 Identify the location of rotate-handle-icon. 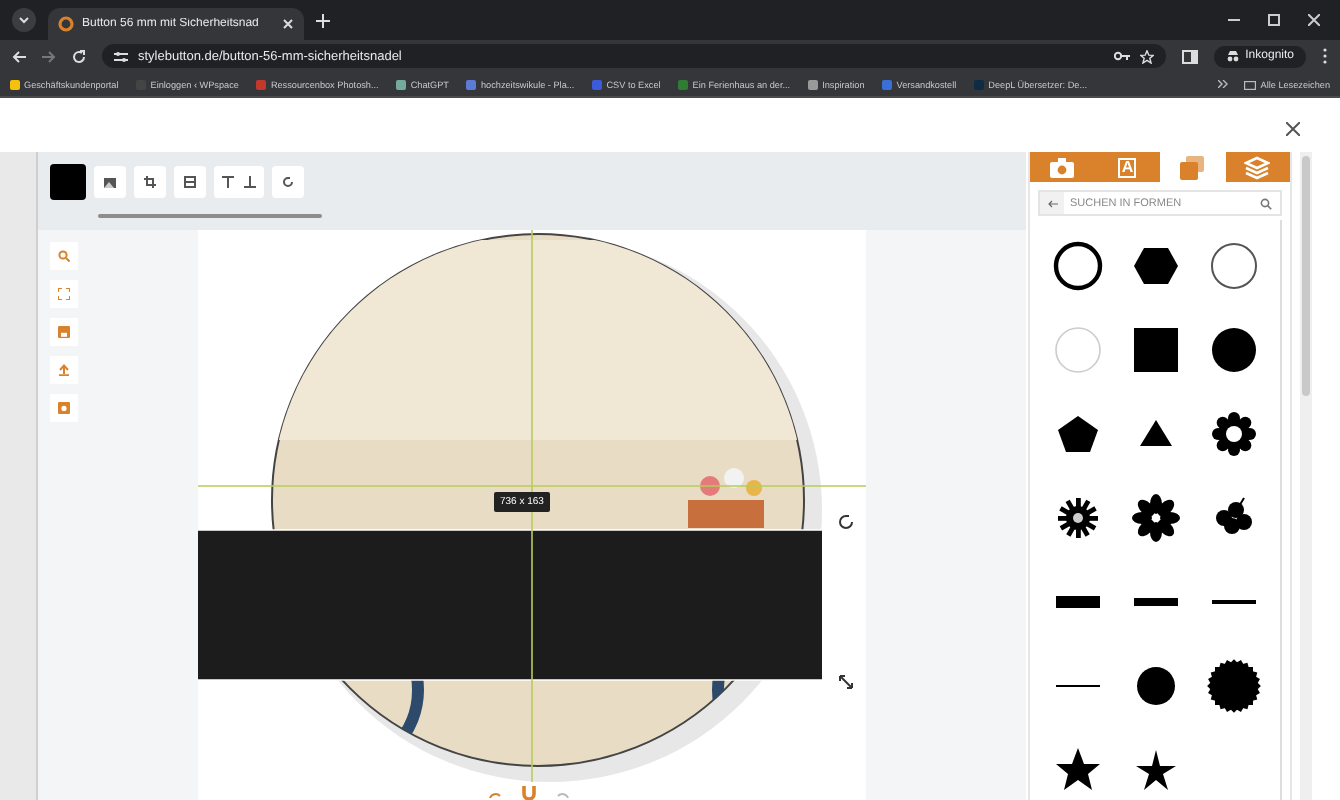
(846, 522).